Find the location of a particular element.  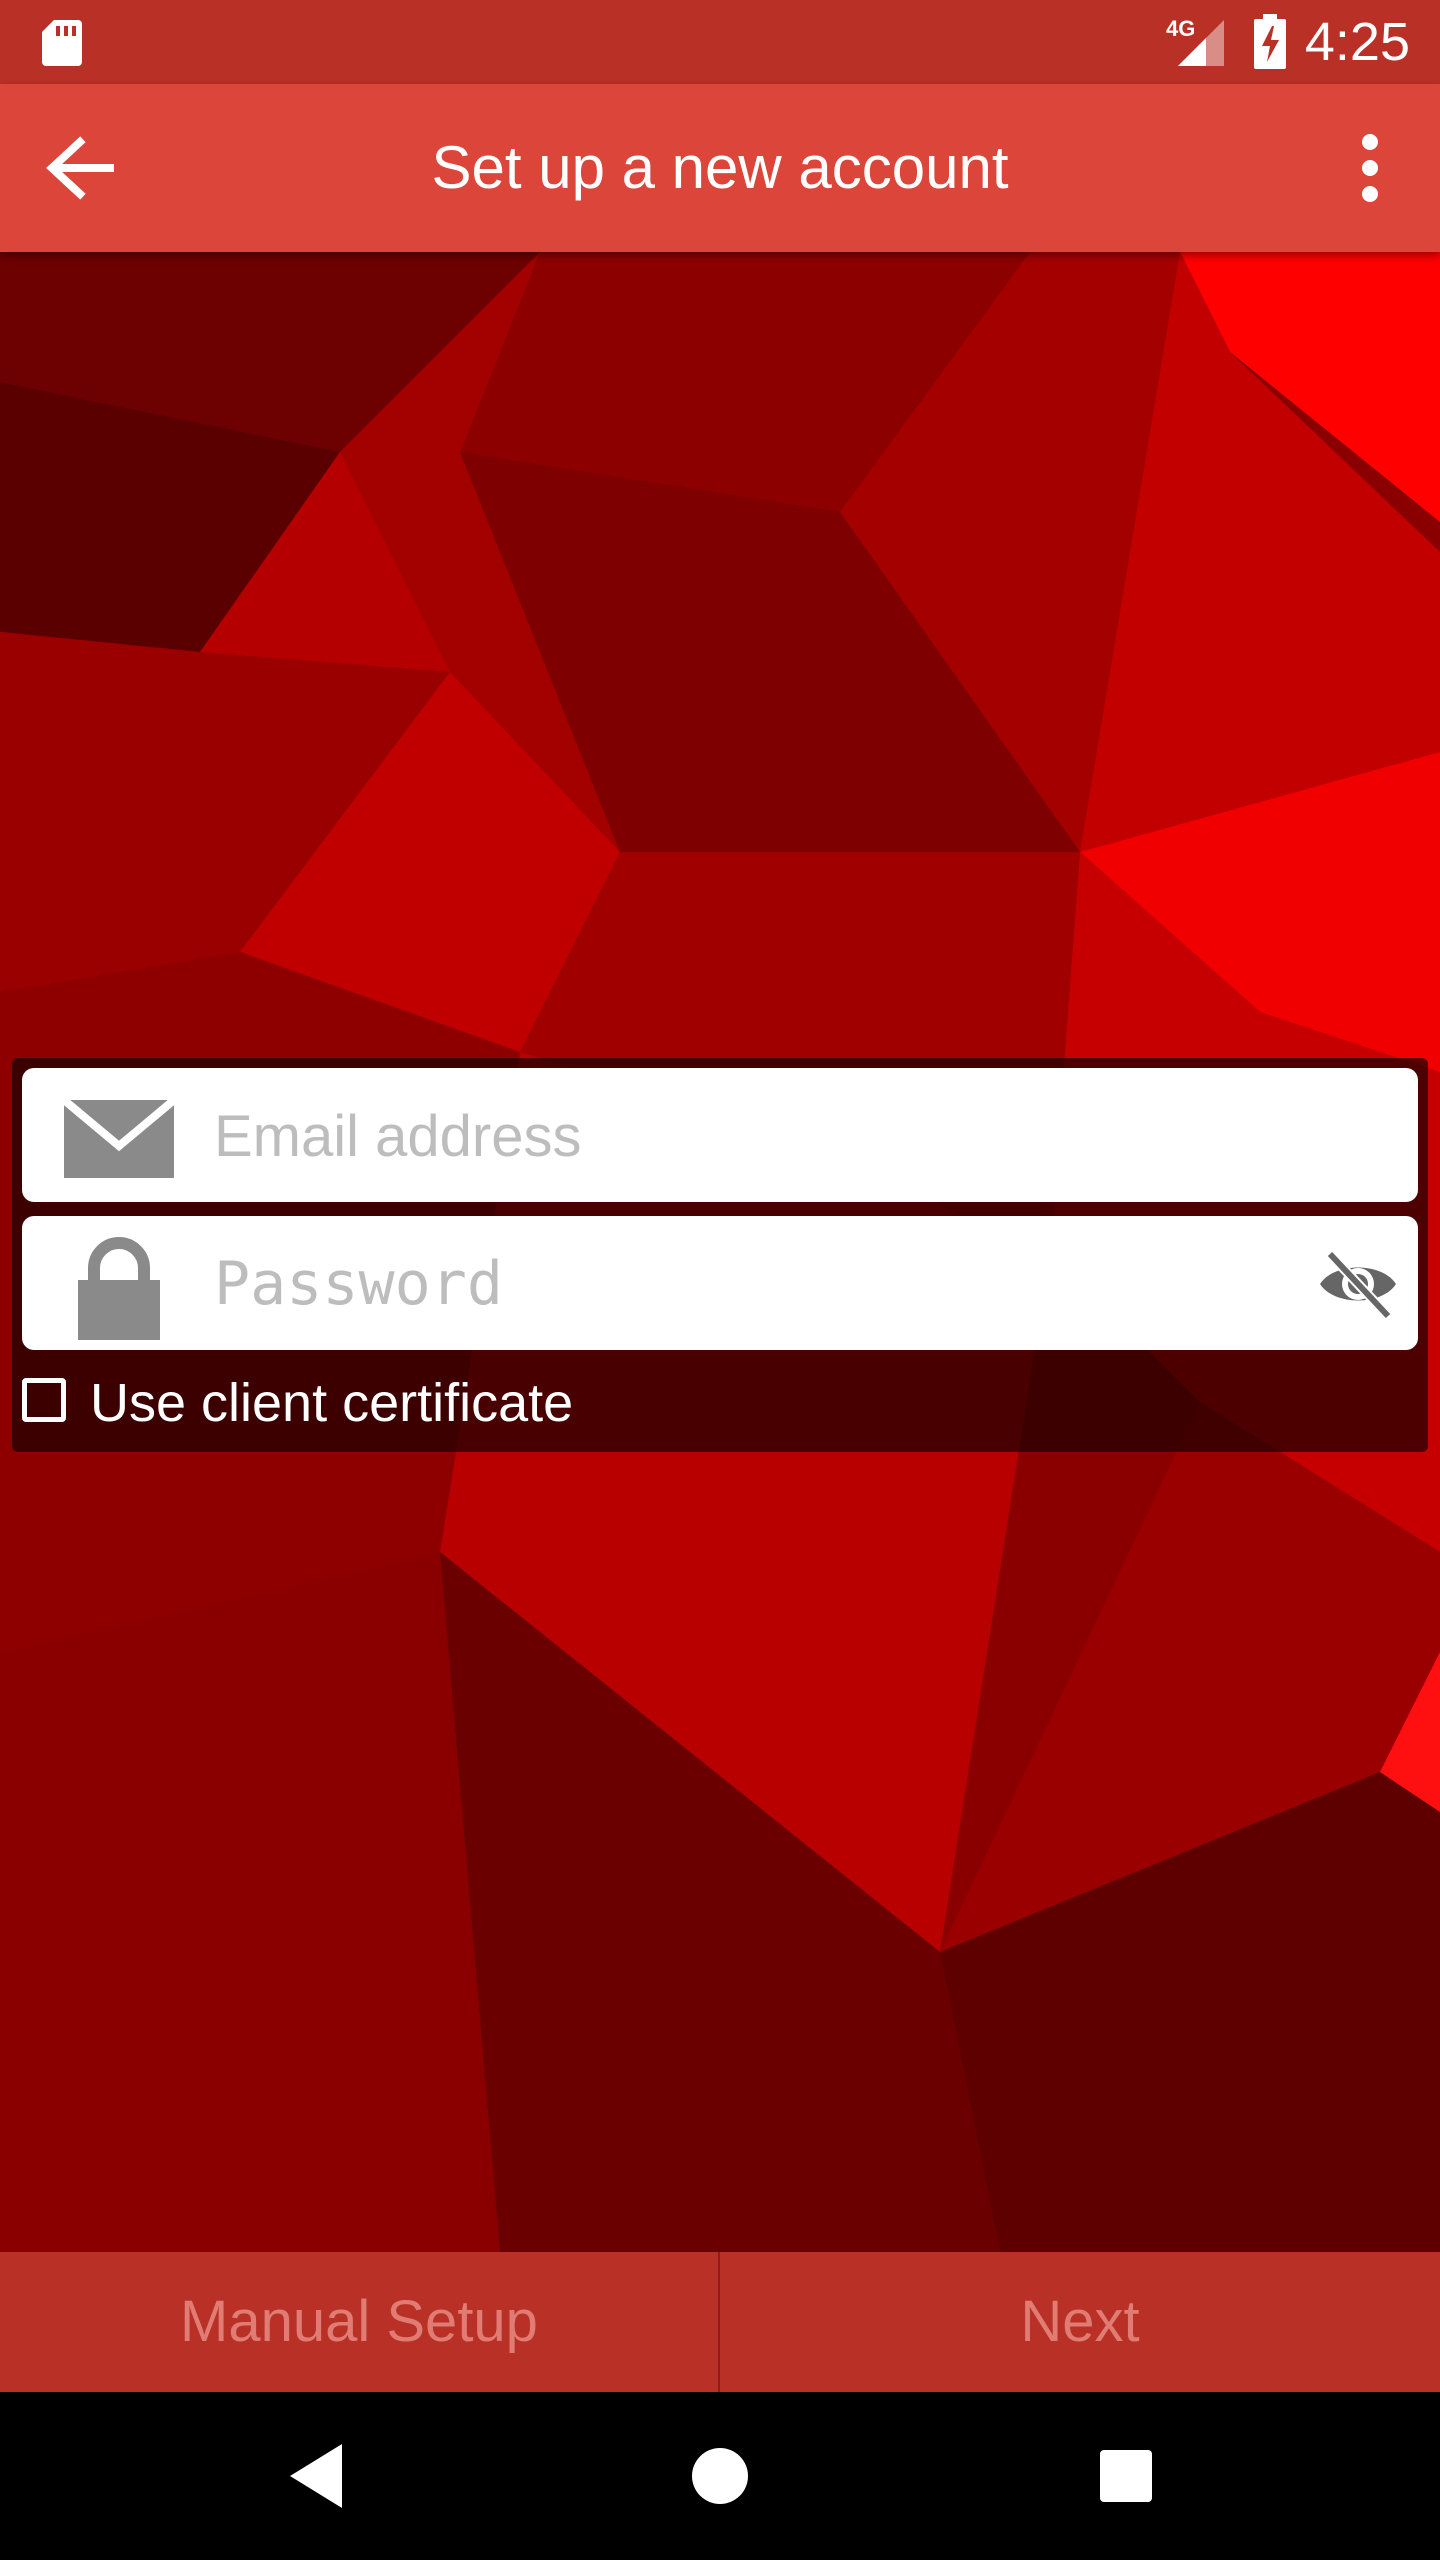

password-field is located at coordinates (720, 1284).